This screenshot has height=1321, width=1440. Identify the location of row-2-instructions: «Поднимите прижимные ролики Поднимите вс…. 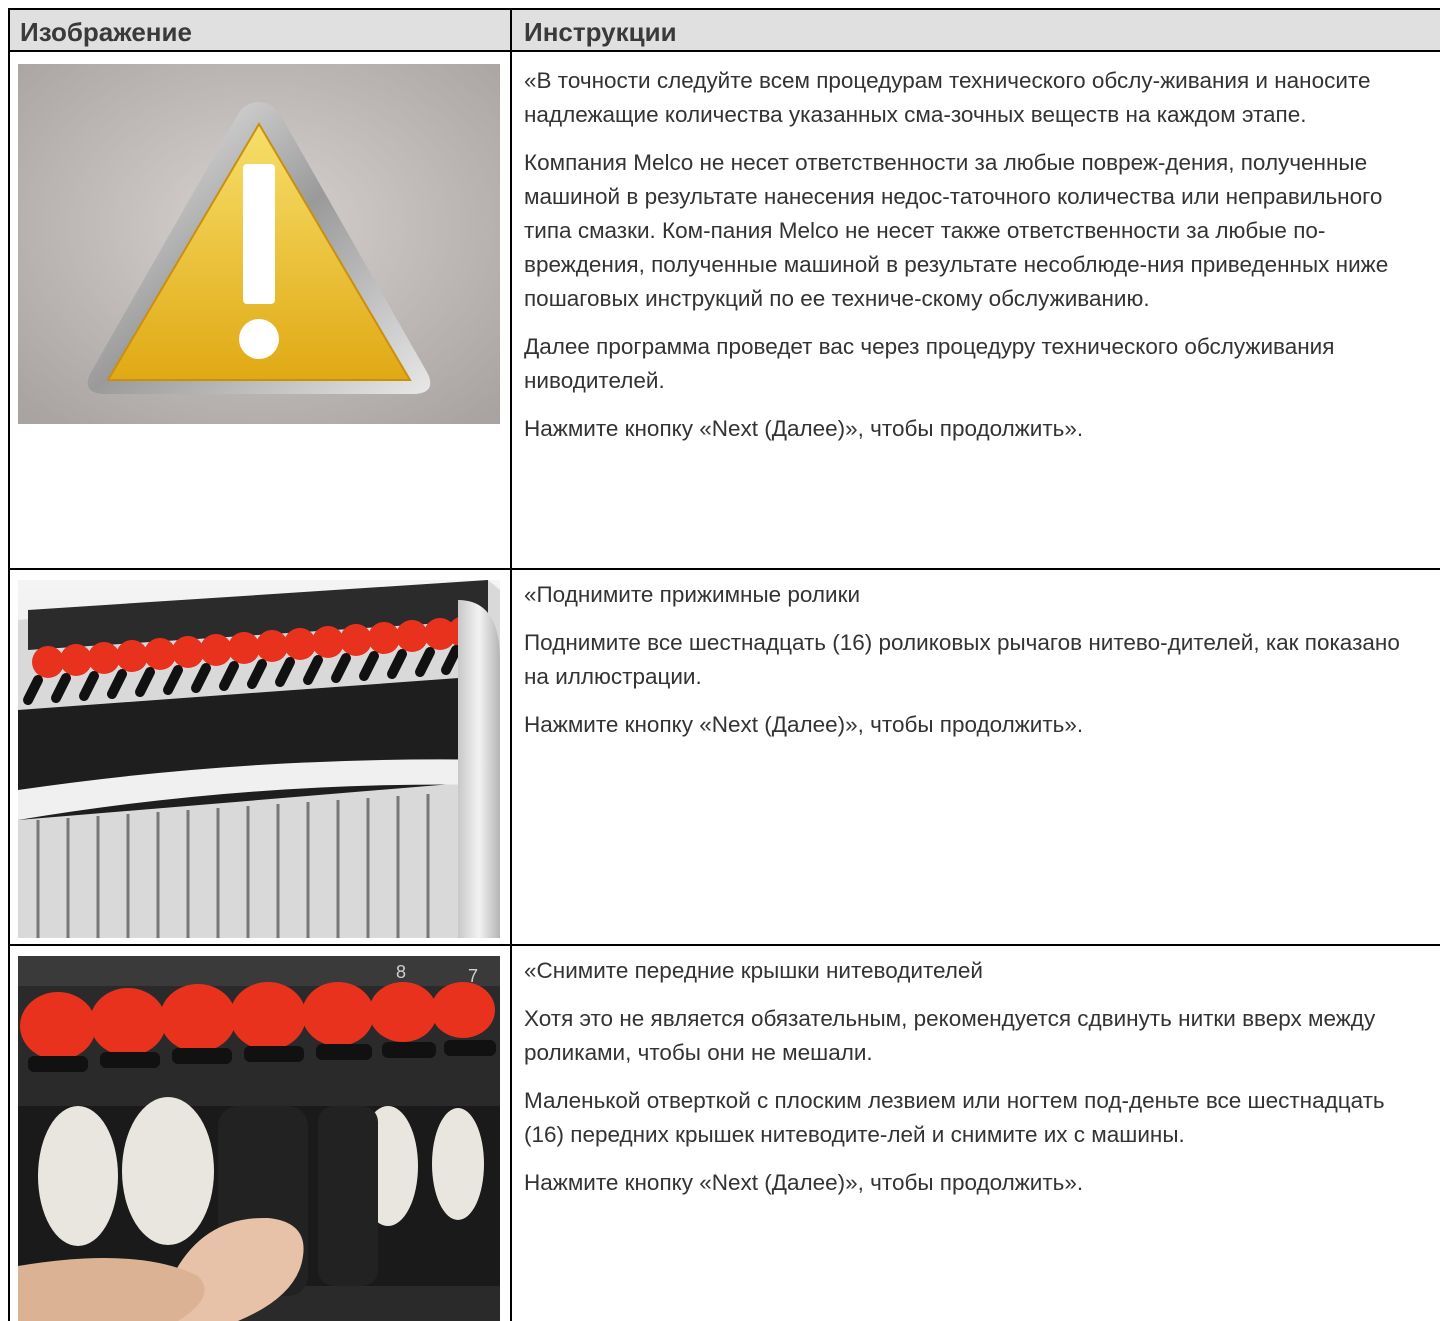
(974, 667).